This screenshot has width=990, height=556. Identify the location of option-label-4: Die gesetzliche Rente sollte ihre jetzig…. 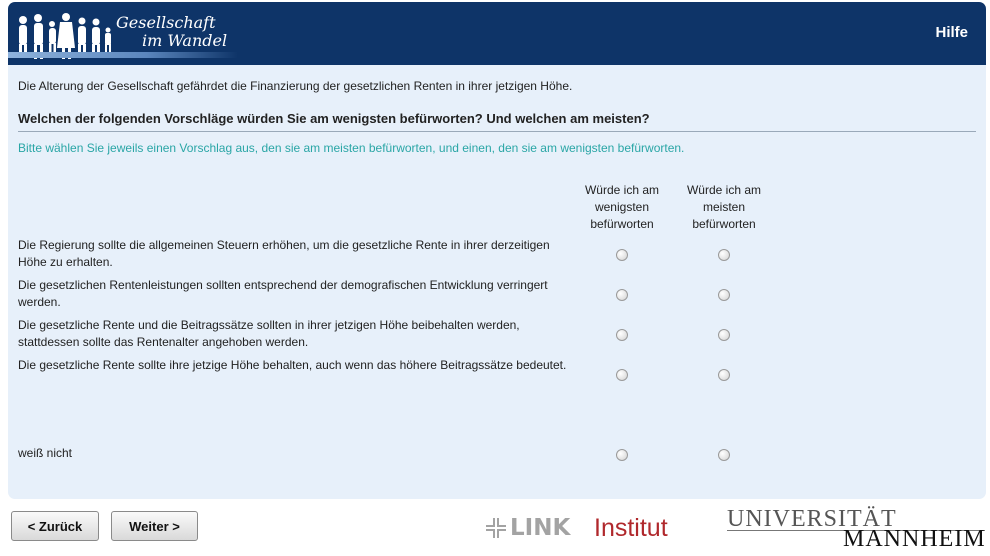
(292, 365).